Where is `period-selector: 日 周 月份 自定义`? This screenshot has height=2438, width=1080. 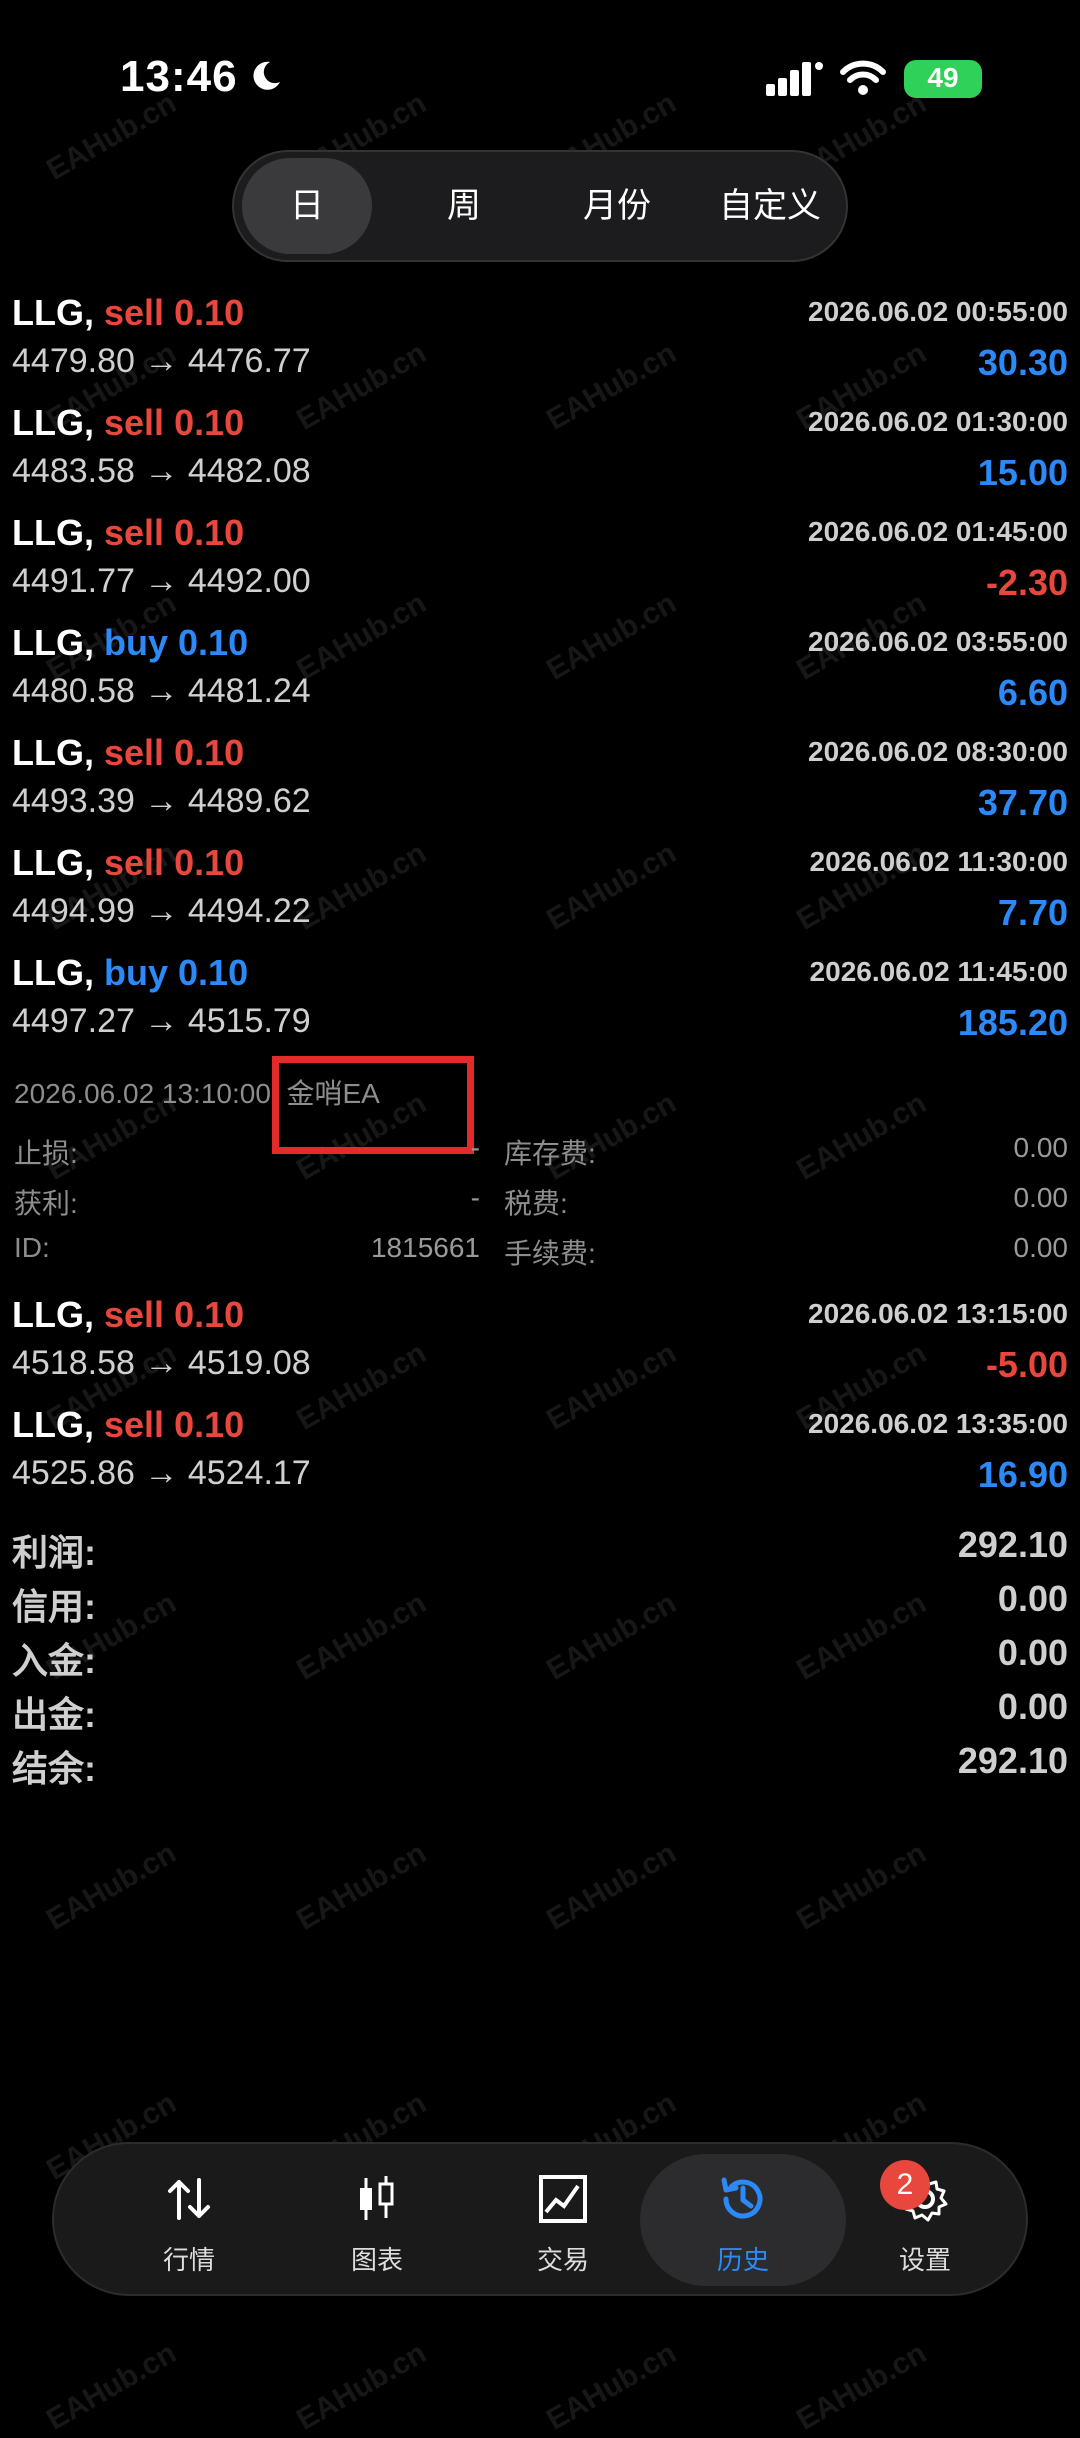 period-selector: 日 周 月份 自定义 is located at coordinates (540, 206).